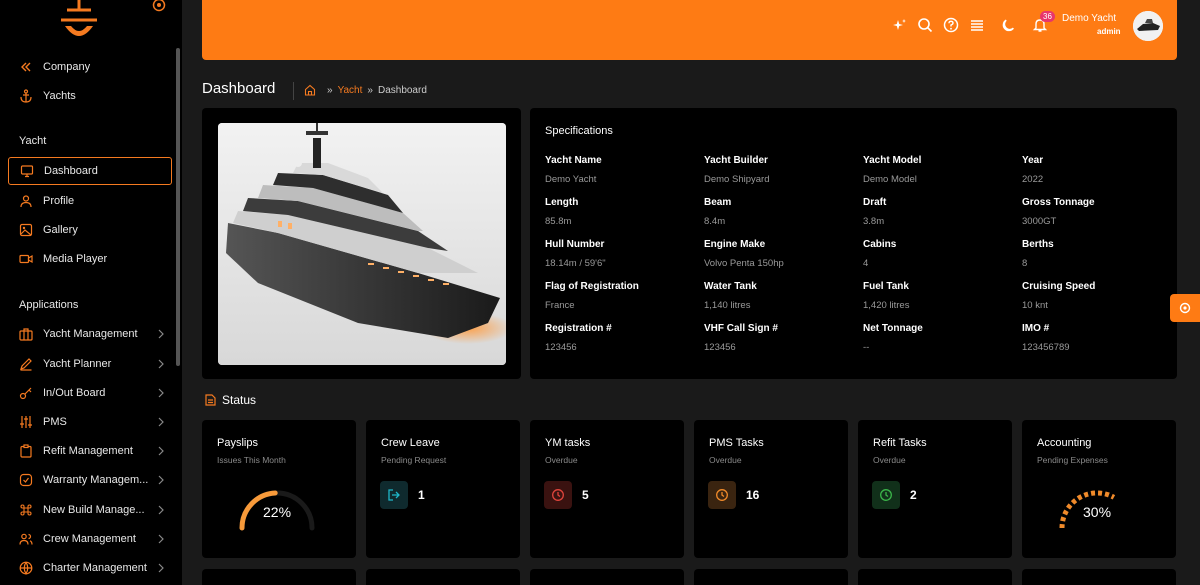  I want to click on status-card-accounting: Accounting Pending Expenses 30%, so click(1099, 489).